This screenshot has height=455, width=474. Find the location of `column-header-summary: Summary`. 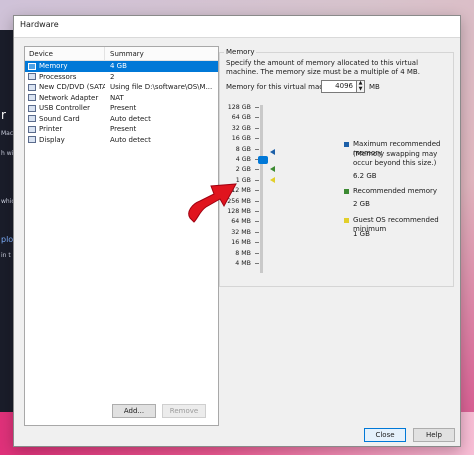

column-header-summary: Summary is located at coordinates (124, 54).